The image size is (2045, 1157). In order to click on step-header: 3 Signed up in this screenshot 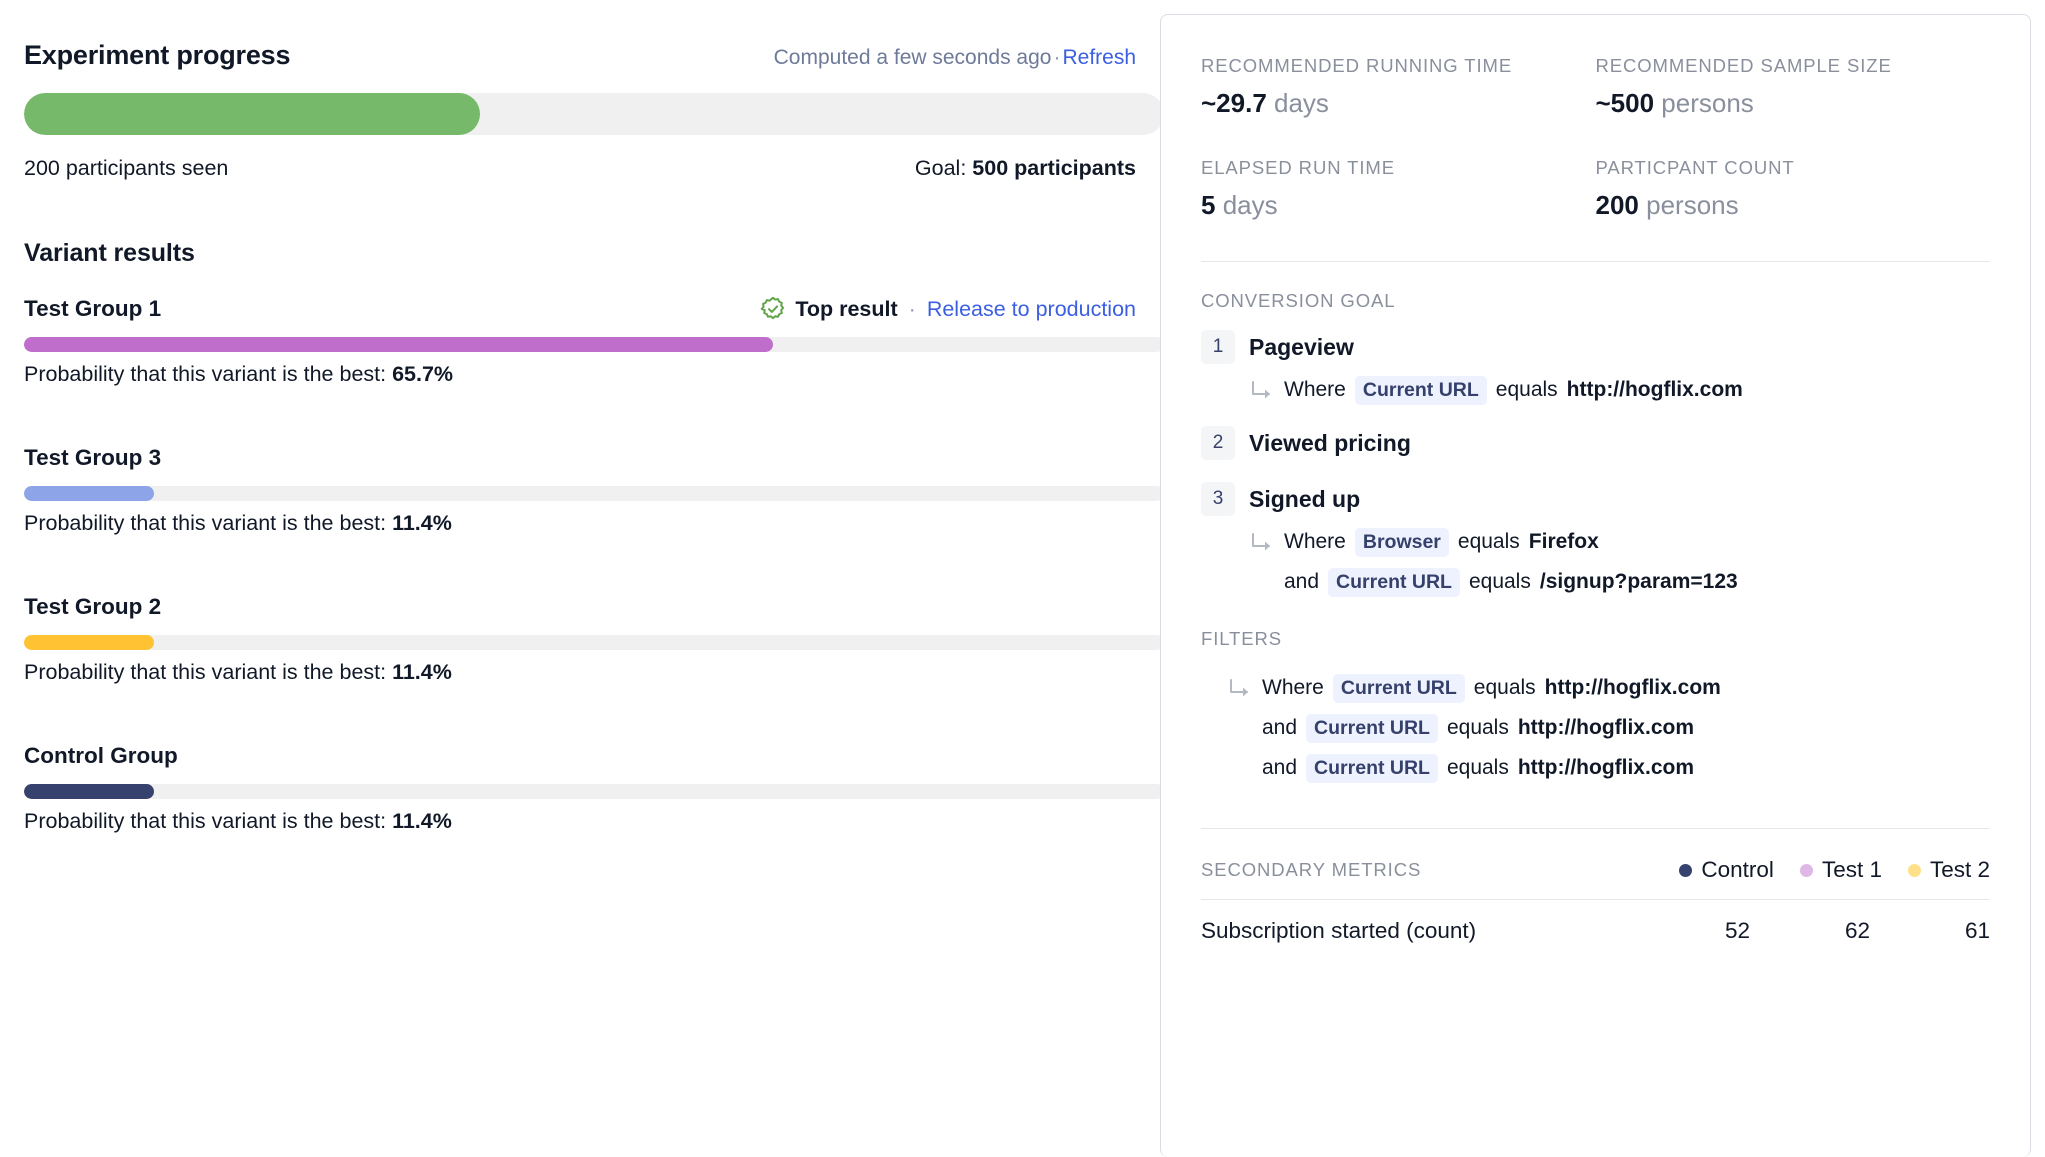, I will do `click(1595, 499)`.